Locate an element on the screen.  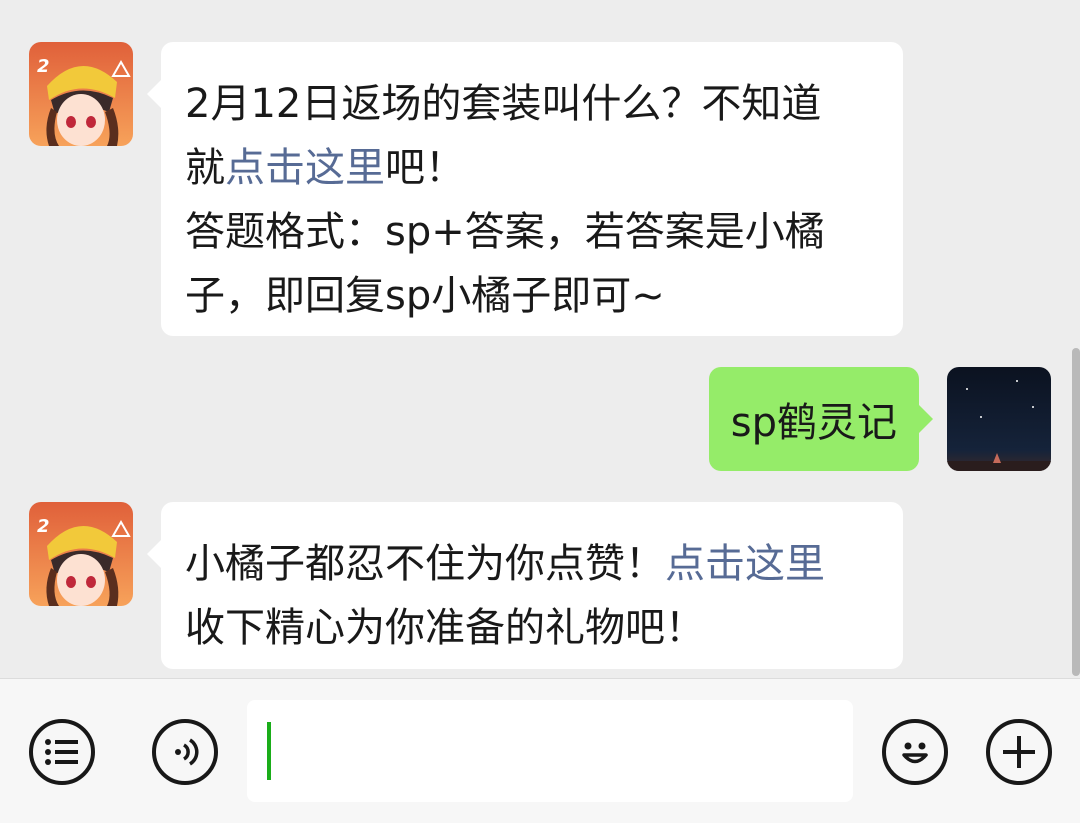
emoji-icon is located at coordinates (915, 752).